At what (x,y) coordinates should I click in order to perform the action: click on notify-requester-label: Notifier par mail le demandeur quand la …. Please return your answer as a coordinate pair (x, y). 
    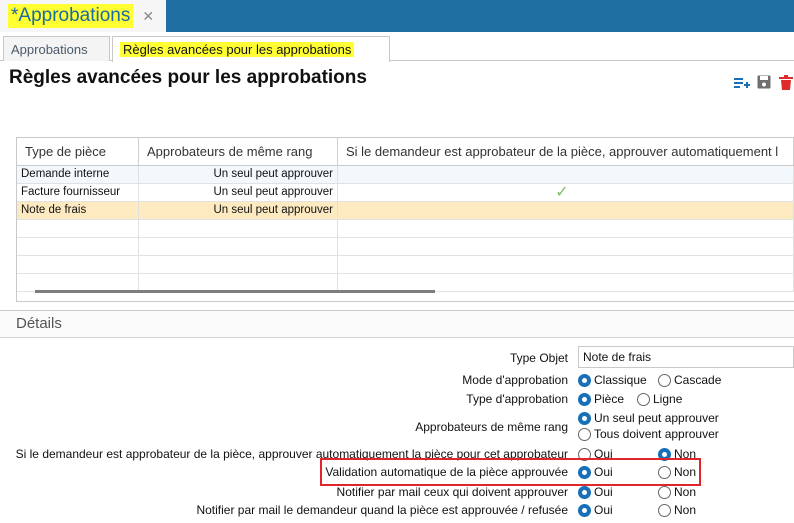
    Looking at the image, I should click on (382, 510).